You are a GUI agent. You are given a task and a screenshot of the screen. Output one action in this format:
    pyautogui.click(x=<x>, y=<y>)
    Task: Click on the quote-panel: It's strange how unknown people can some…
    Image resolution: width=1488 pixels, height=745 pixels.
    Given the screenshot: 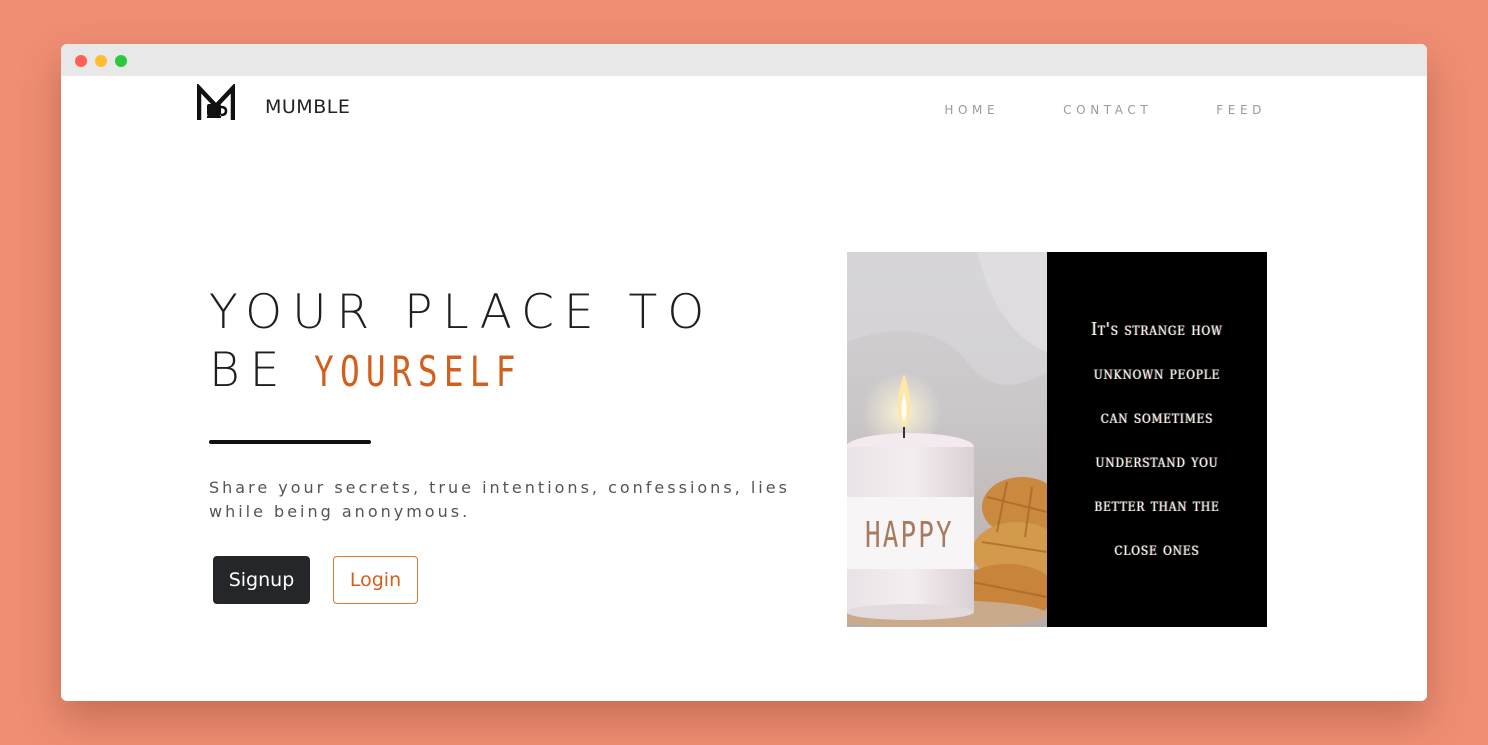 What is the action you would take?
    pyautogui.click(x=1157, y=439)
    